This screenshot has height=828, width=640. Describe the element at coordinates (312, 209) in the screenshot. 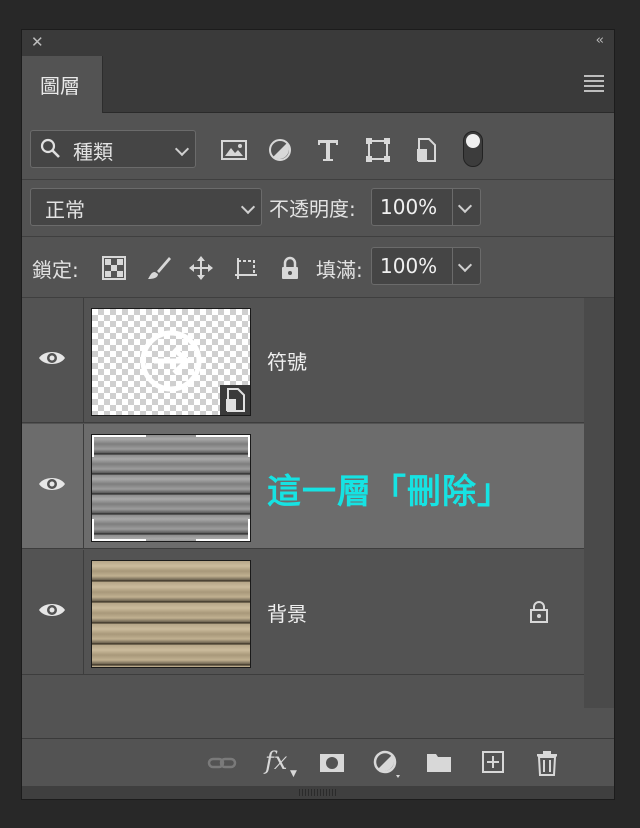

I see `opacity-label: 不透明度:` at that location.